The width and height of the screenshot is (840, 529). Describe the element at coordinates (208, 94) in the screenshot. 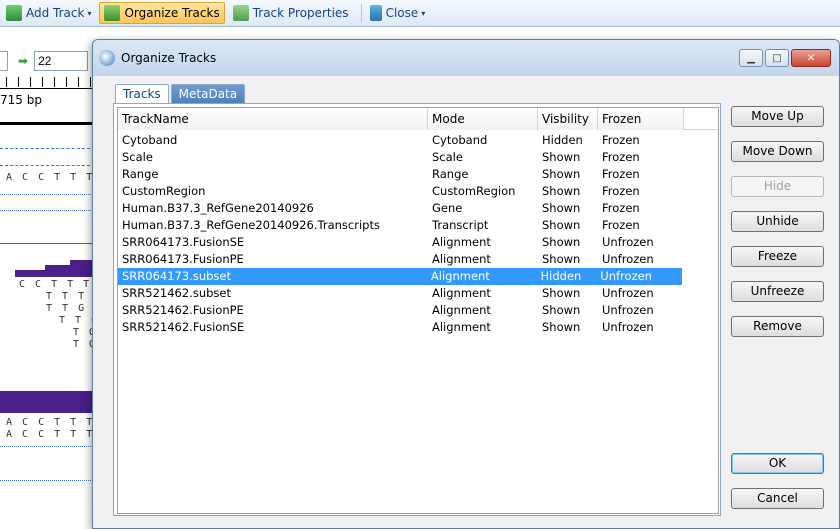

I see `tab-metadata: MetaData` at that location.